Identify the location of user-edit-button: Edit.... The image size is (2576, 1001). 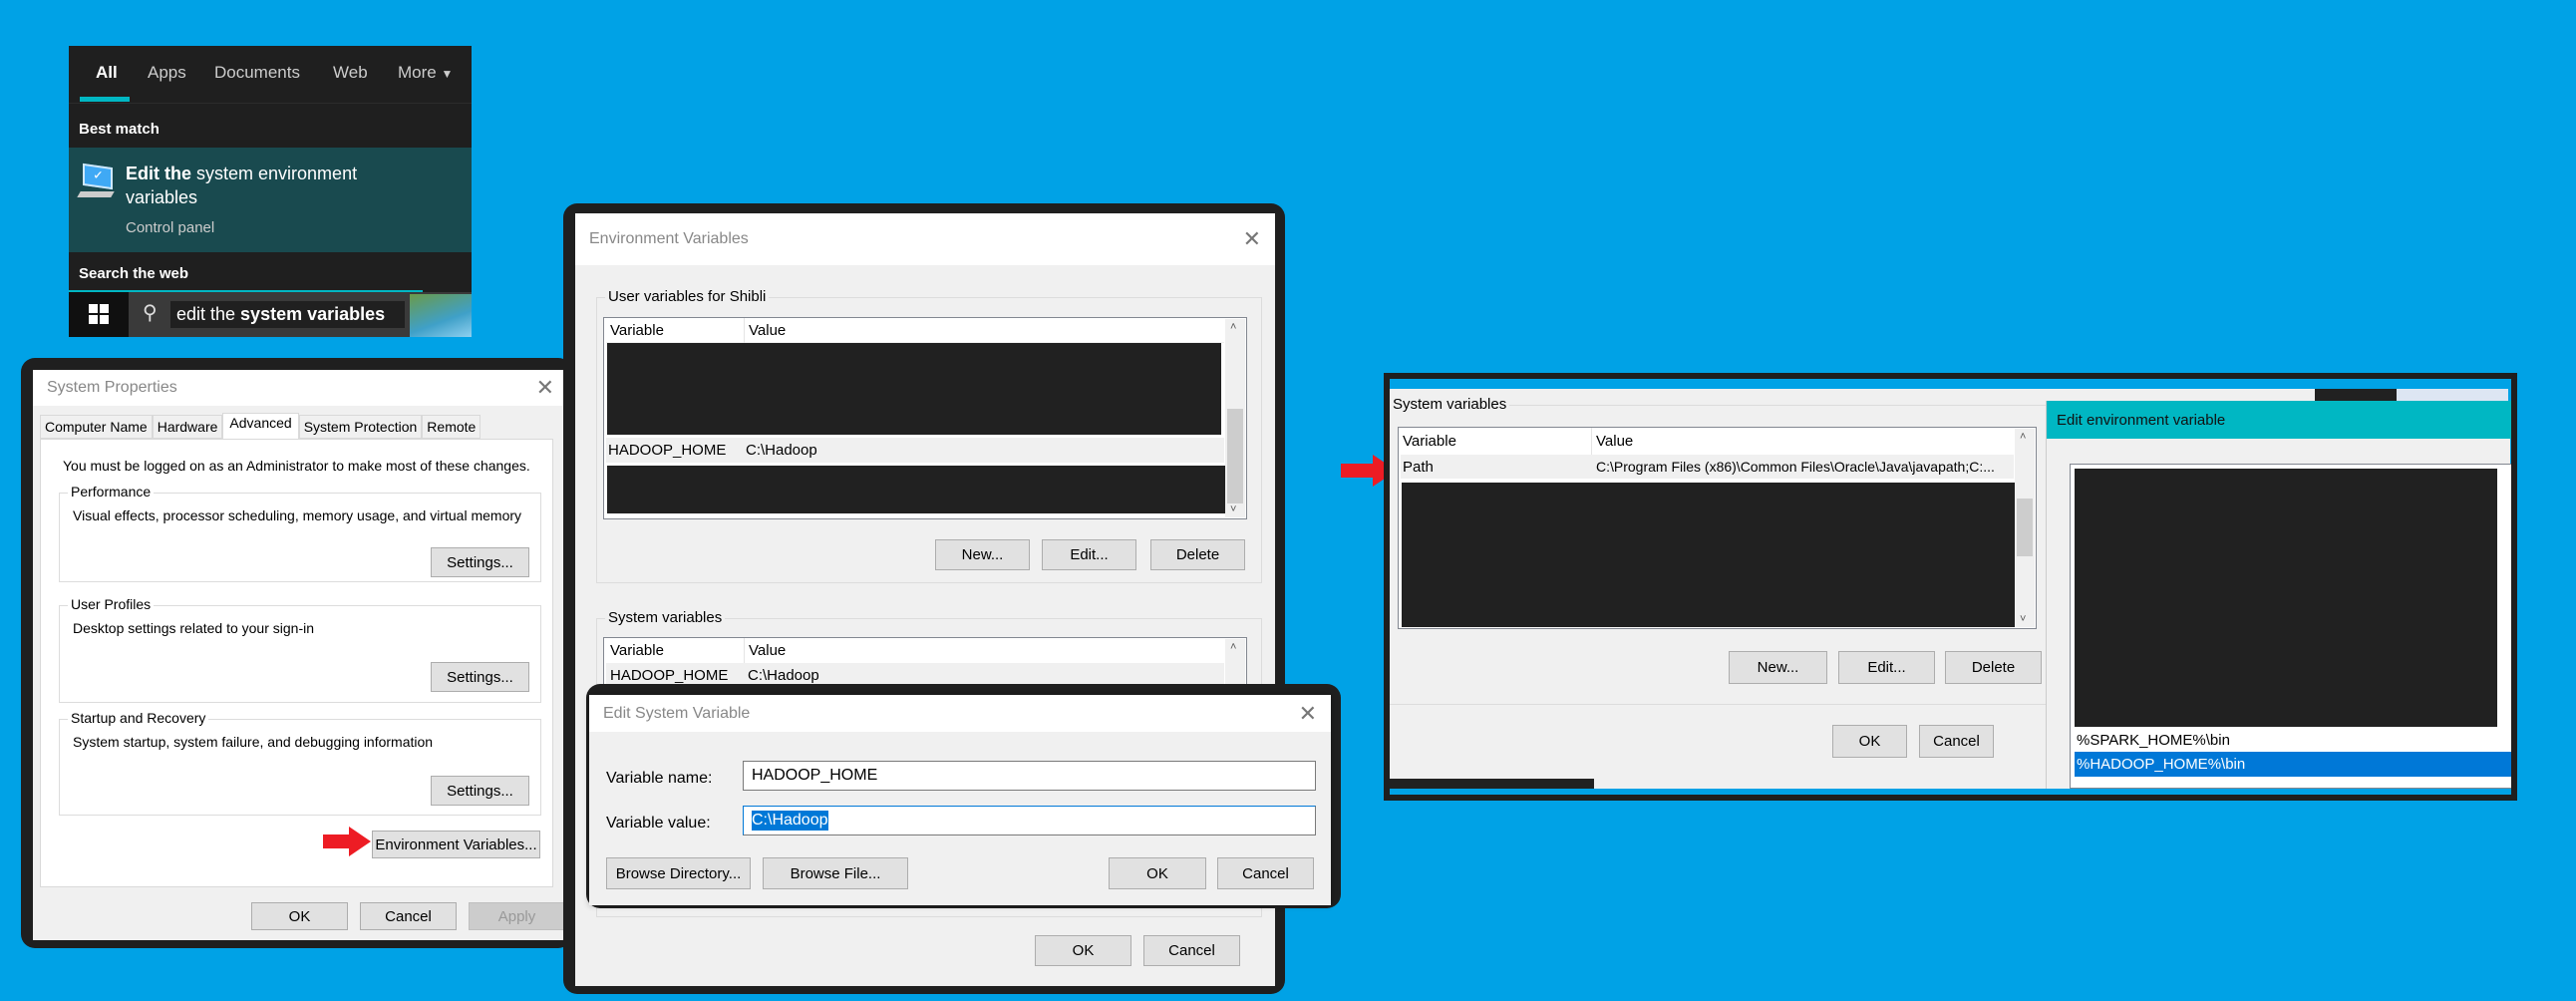
(1089, 554).